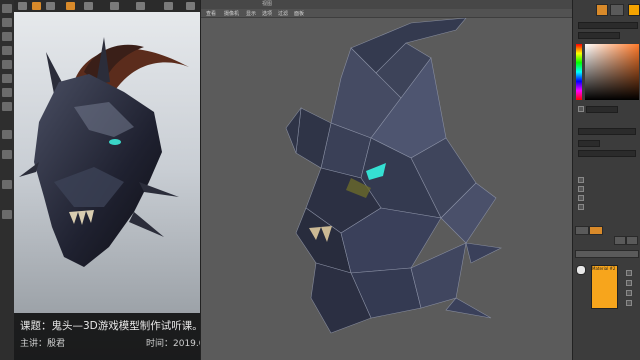  Describe the element at coordinates (608, 25) in the screenshot. I see `color-field` at that location.